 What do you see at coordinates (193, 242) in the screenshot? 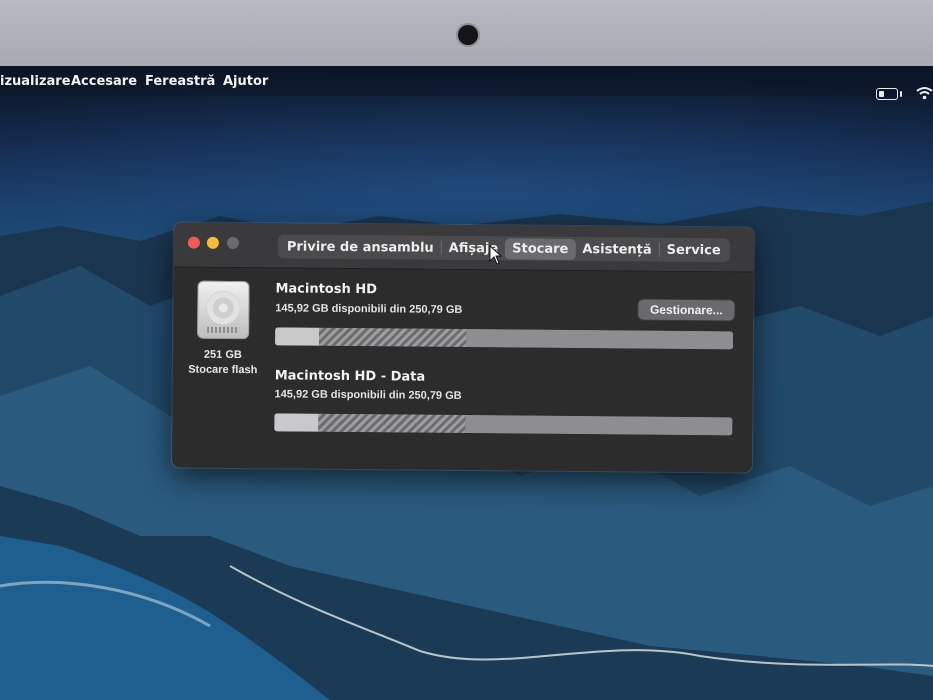
I see `close-button` at bounding box center [193, 242].